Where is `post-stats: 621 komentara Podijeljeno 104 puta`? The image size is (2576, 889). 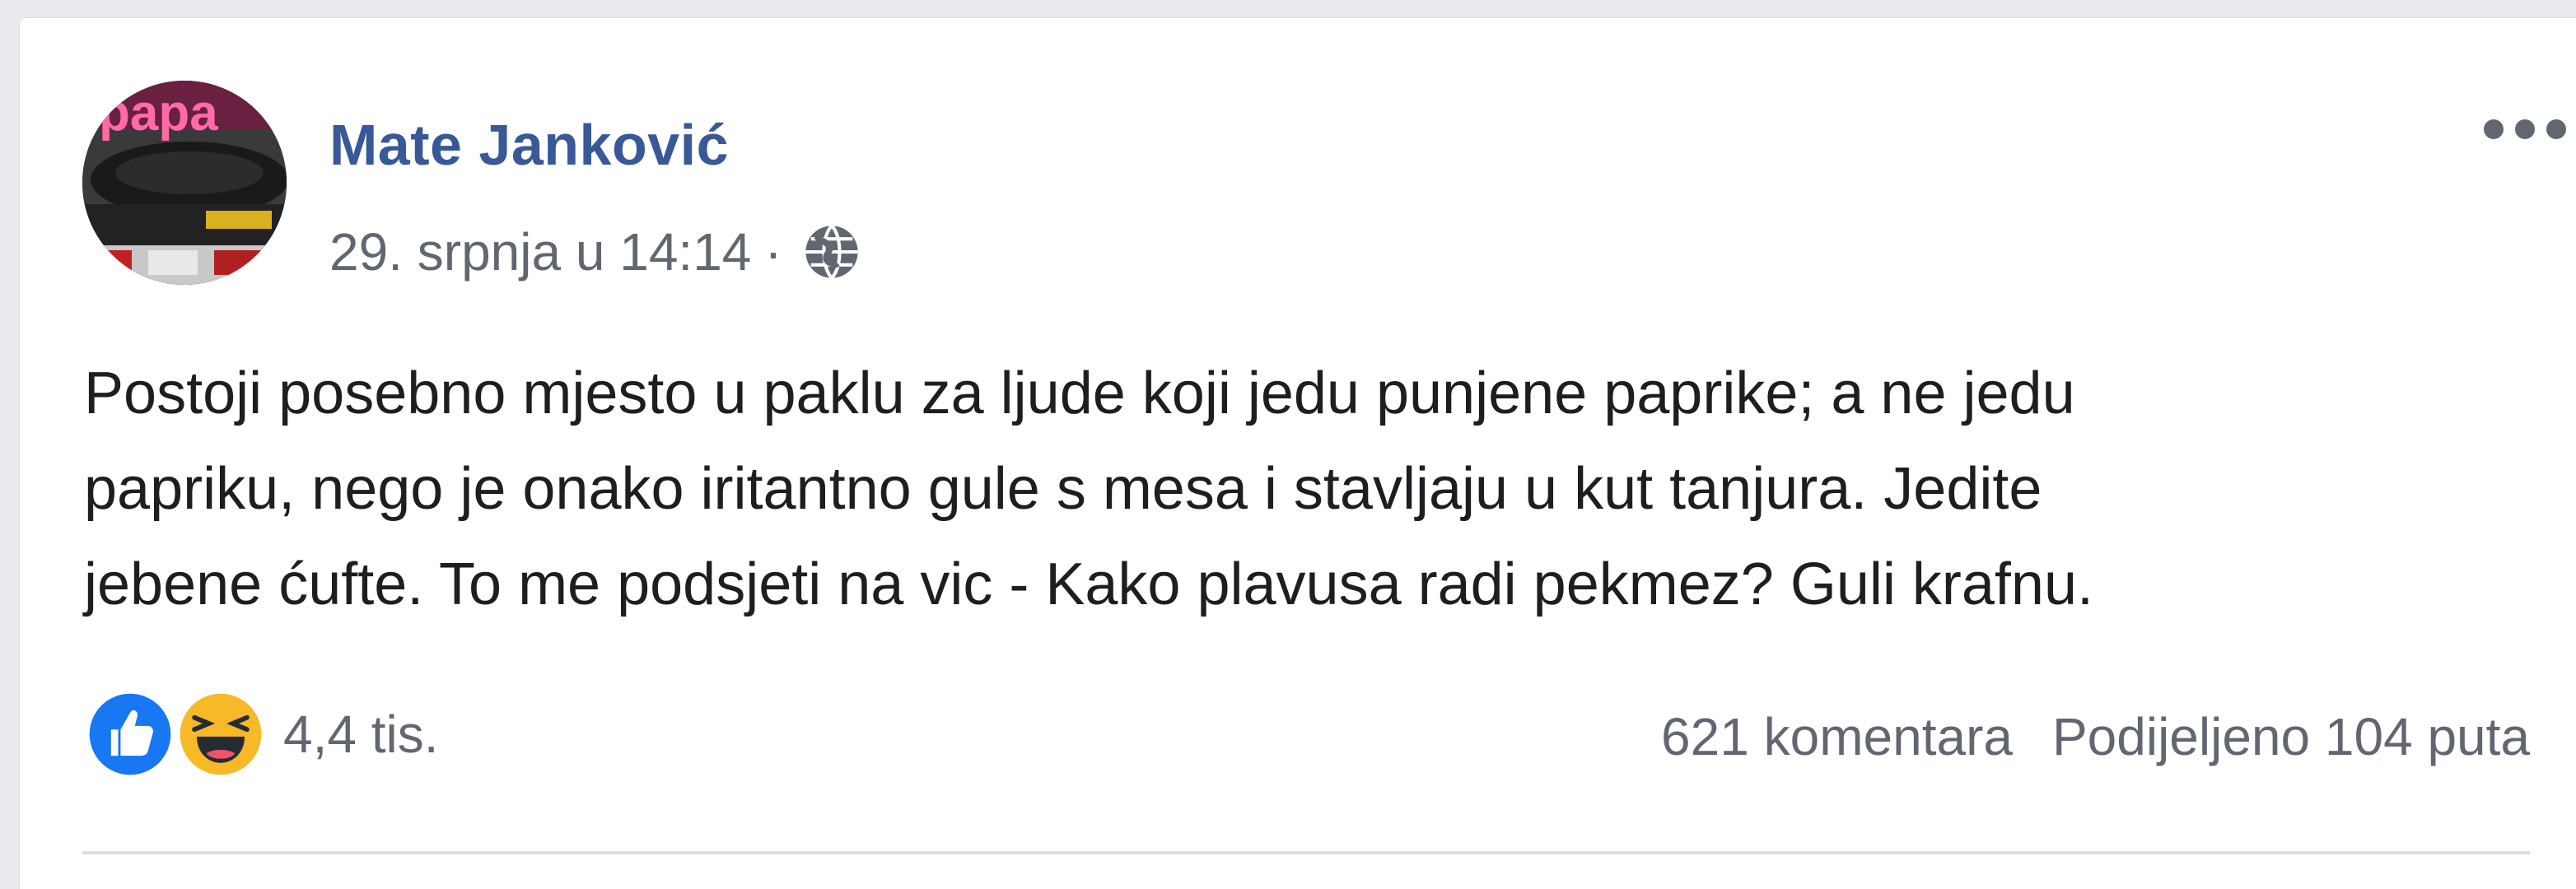 post-stats: 621 komentara Podijeljeno 104 puta is located at coordinates (2095, 736).